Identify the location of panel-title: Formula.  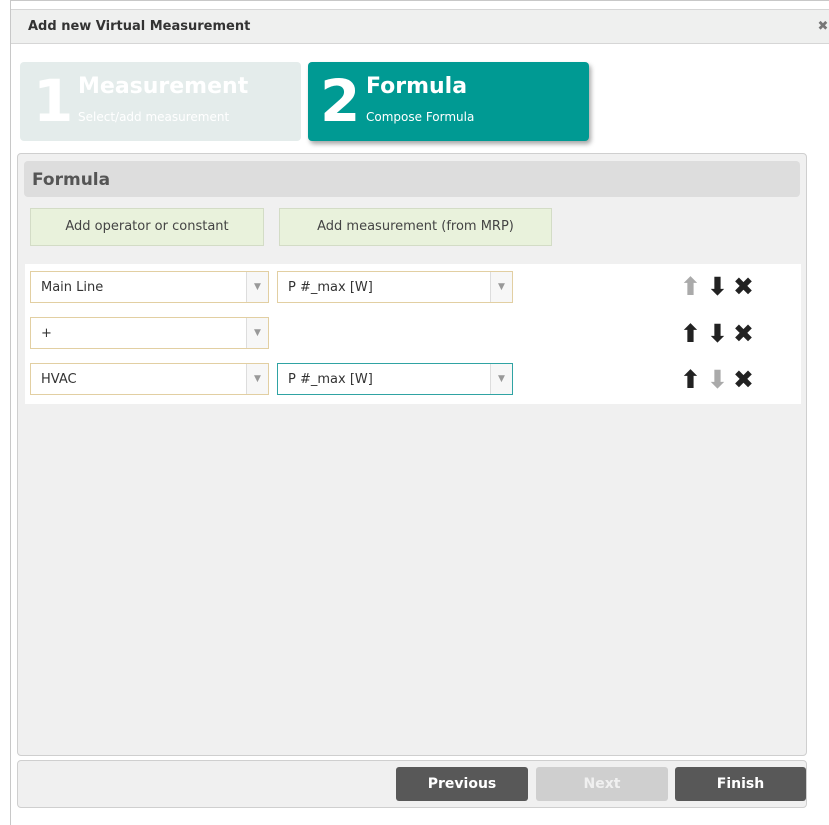
(71, 180).